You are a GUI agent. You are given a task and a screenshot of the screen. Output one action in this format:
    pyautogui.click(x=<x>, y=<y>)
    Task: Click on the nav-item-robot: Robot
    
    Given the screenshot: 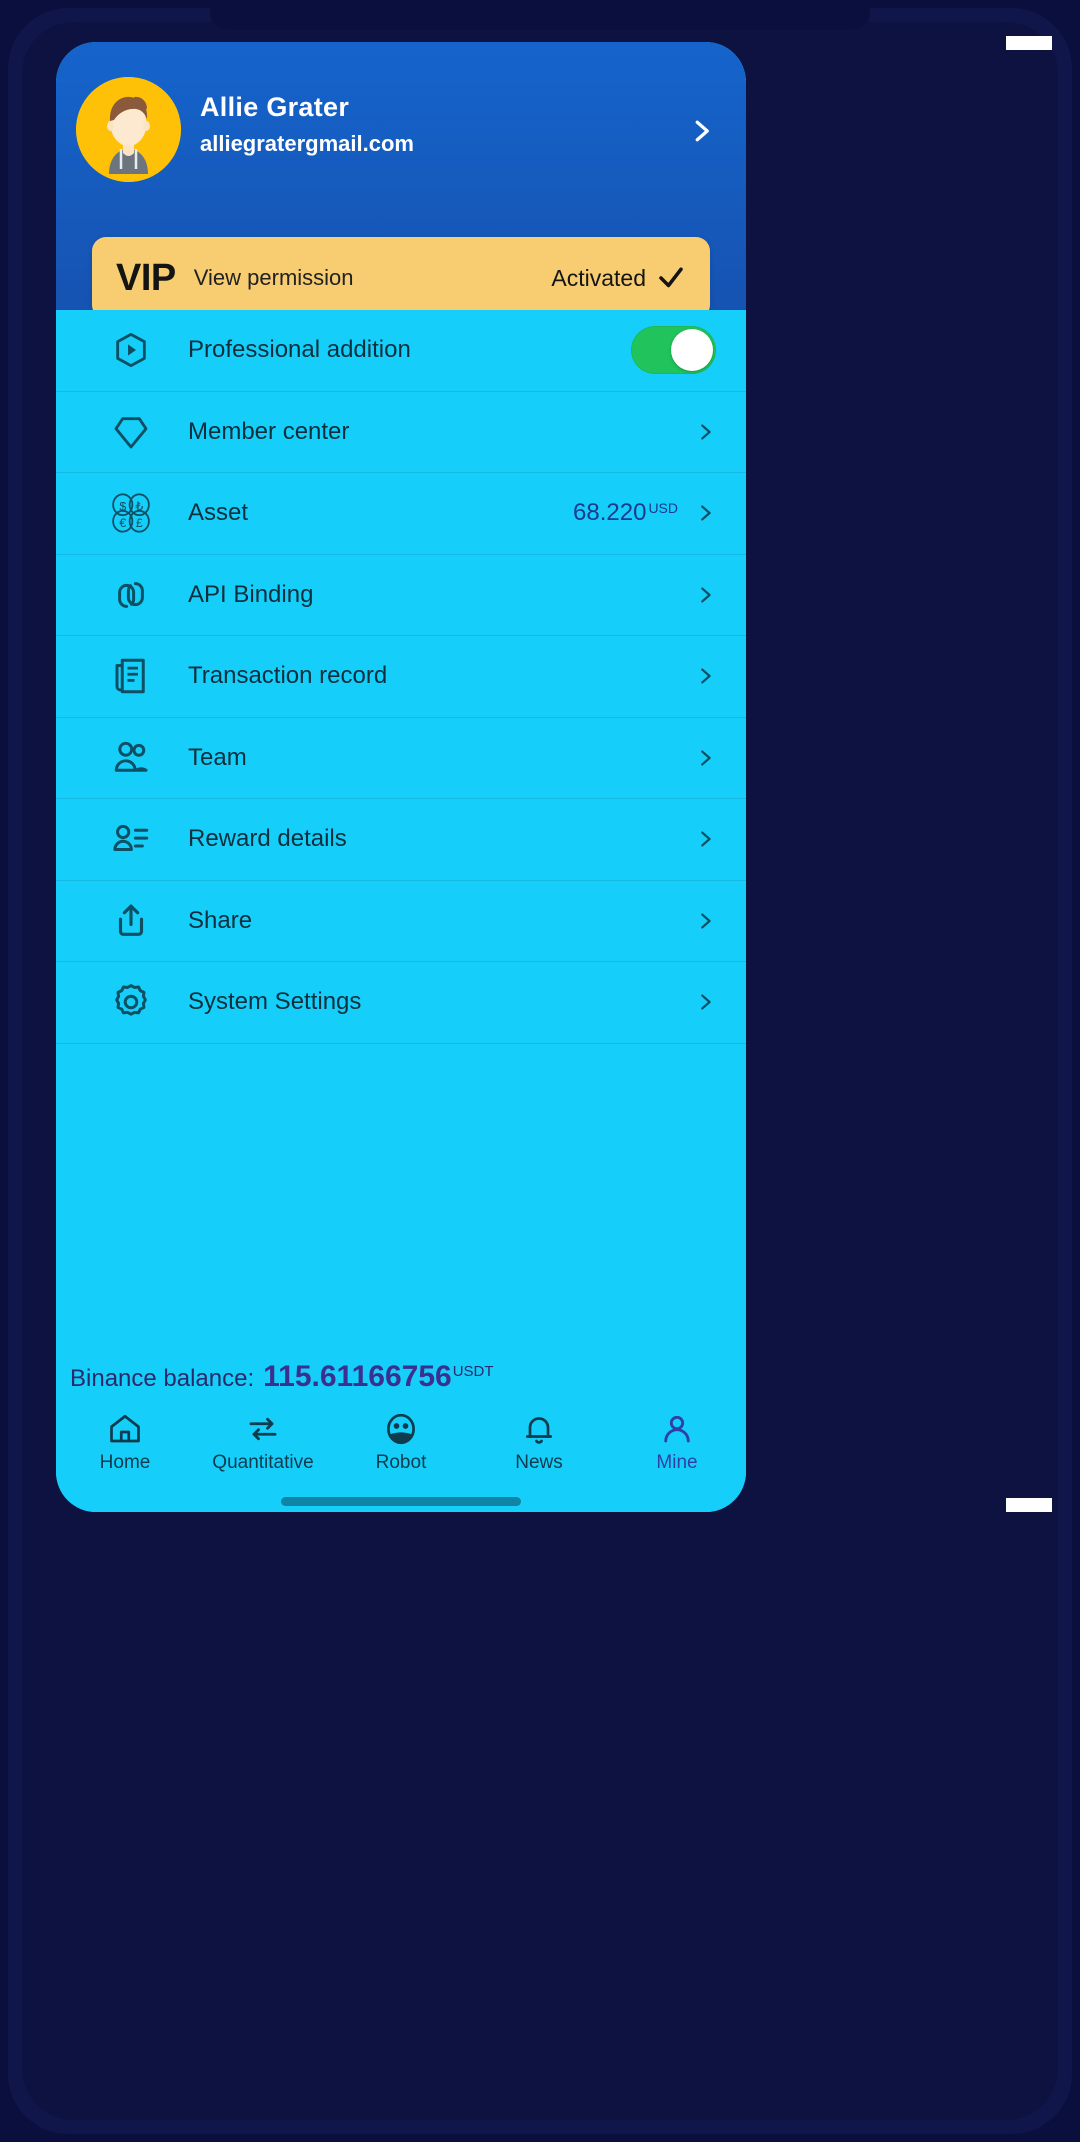 What is the action you would take?
    pyautogui.click(x=401, y=1442)
    